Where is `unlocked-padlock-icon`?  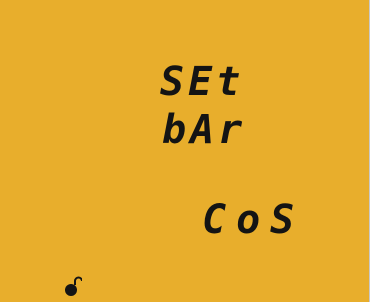
unlocked-padlock-icon is located at coordinates (73, 286).